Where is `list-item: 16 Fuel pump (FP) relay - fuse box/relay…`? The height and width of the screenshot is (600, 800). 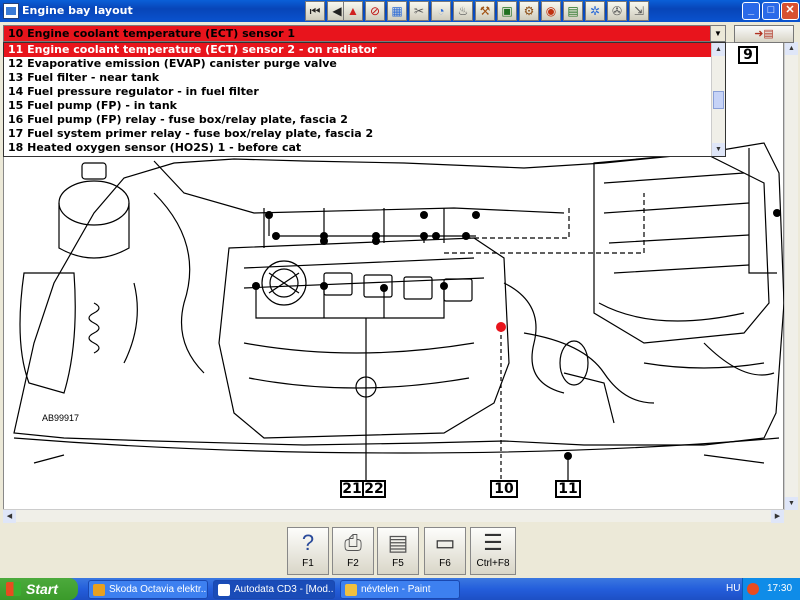 list-item: 16 Fuel pump (FP) relay - fuse box/relay… is located at coordinates (364, 120).